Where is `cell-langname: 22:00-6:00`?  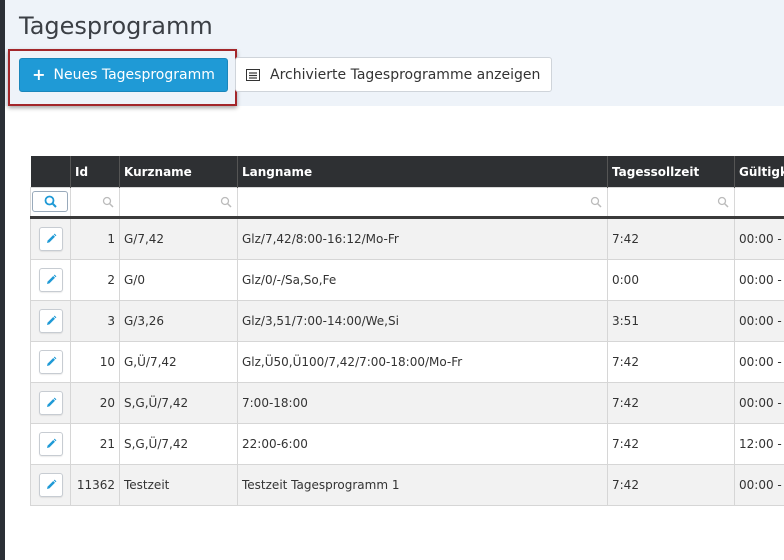 cell-langname: 22:00-6:00 is located at coordinates (422, 444).